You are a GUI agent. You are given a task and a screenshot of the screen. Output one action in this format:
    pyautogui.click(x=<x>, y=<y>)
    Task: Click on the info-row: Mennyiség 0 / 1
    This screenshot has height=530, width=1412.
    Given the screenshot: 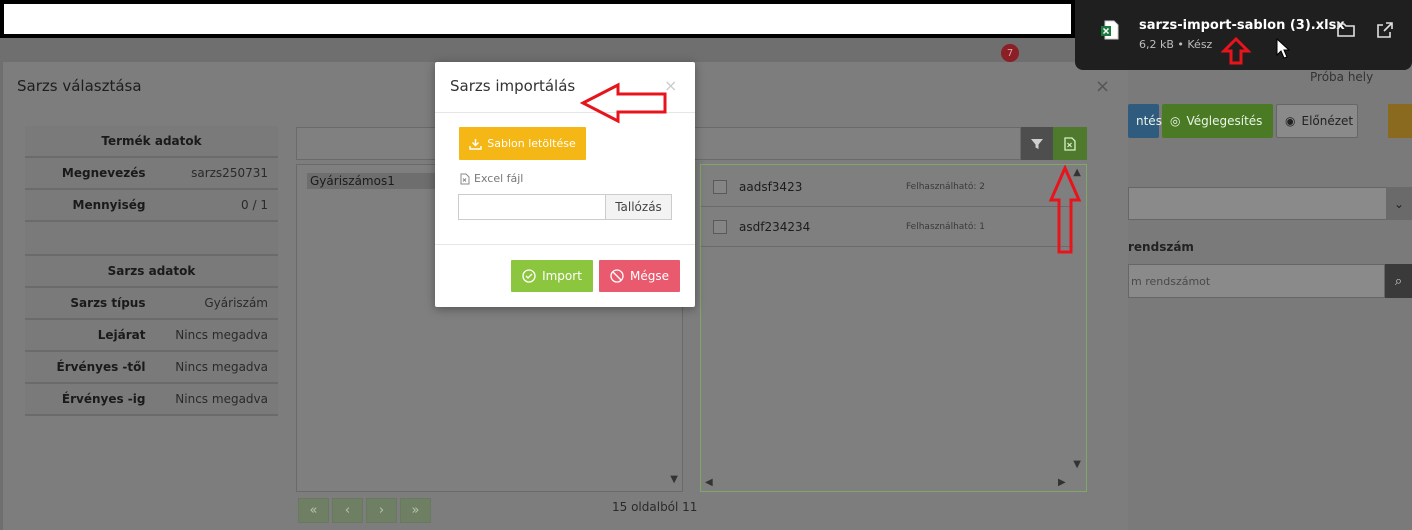 What is the action you would take?
    pyautogui.click(x=151, y=206)
    